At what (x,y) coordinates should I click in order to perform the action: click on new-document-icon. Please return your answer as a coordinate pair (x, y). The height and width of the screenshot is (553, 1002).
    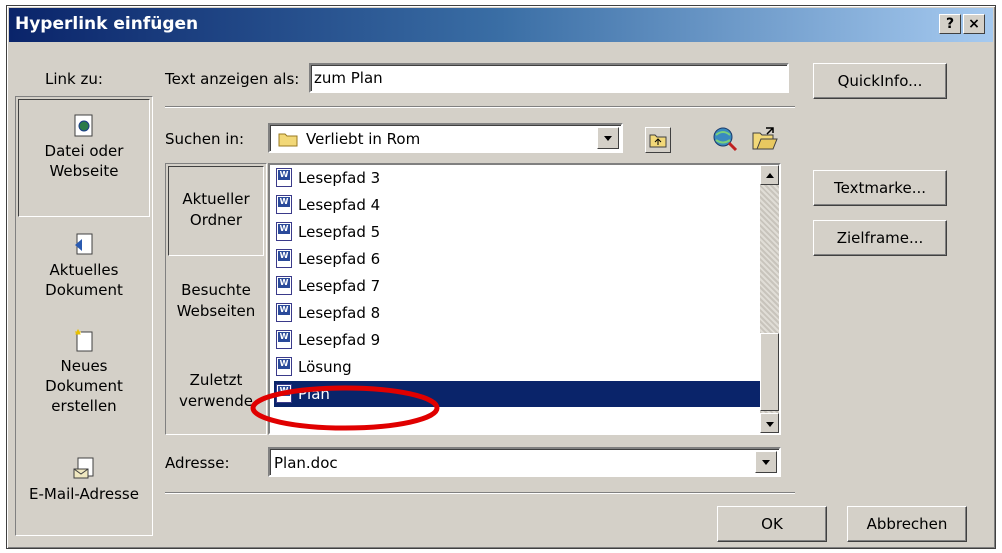
    Looking at the image, I should click on (84, 340).